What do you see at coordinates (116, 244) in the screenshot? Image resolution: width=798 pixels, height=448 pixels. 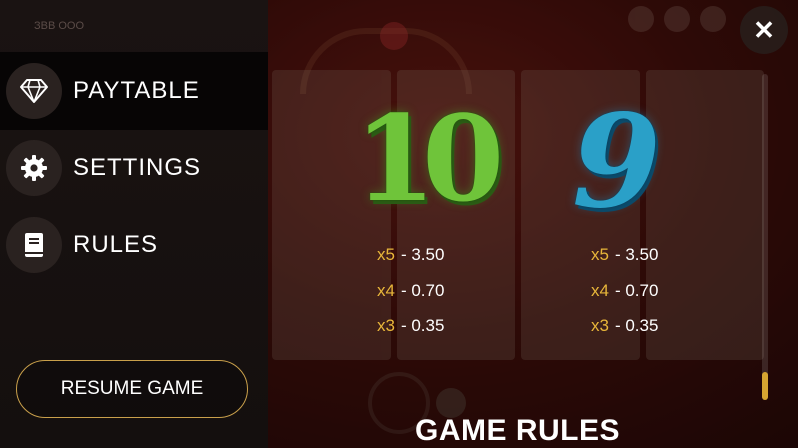 I see `sidebar-item-label: RULES` at bounding box center [116, 244].